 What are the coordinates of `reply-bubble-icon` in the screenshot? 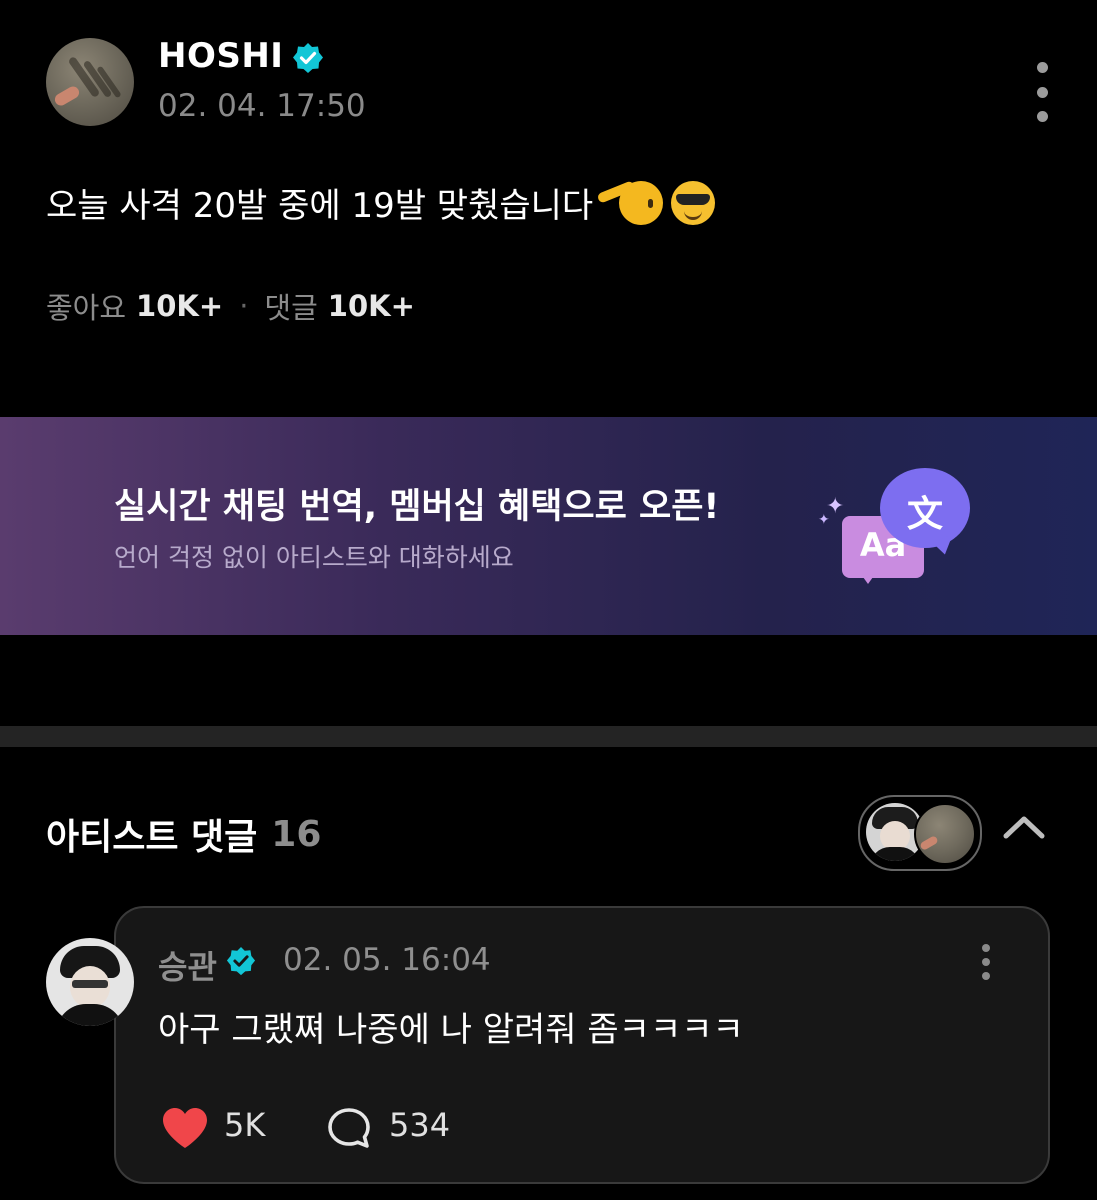 It's located at (349, 1128).